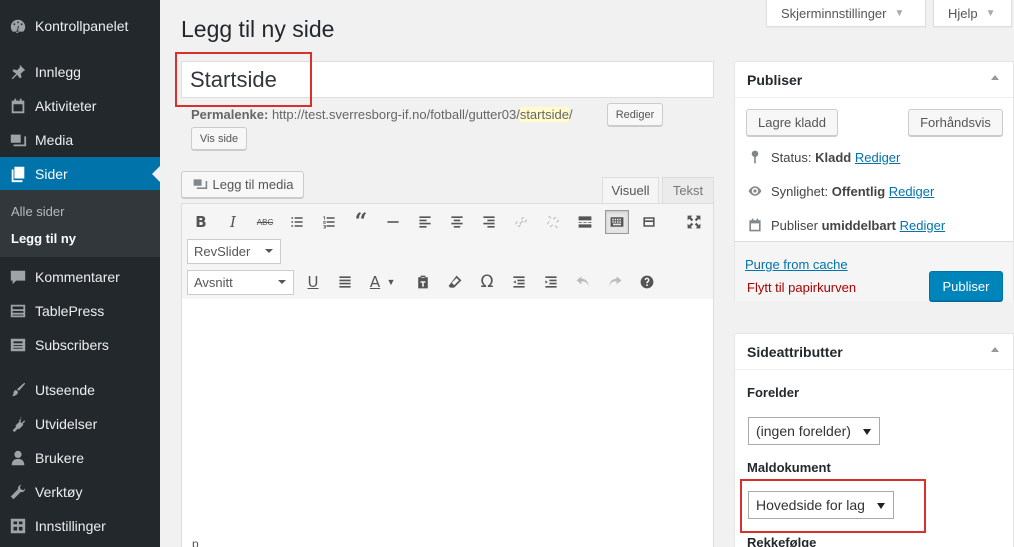  Describe the element at coordinates (630, 190) in the screenshot. I see `tab-visual: Visuell` at that location.